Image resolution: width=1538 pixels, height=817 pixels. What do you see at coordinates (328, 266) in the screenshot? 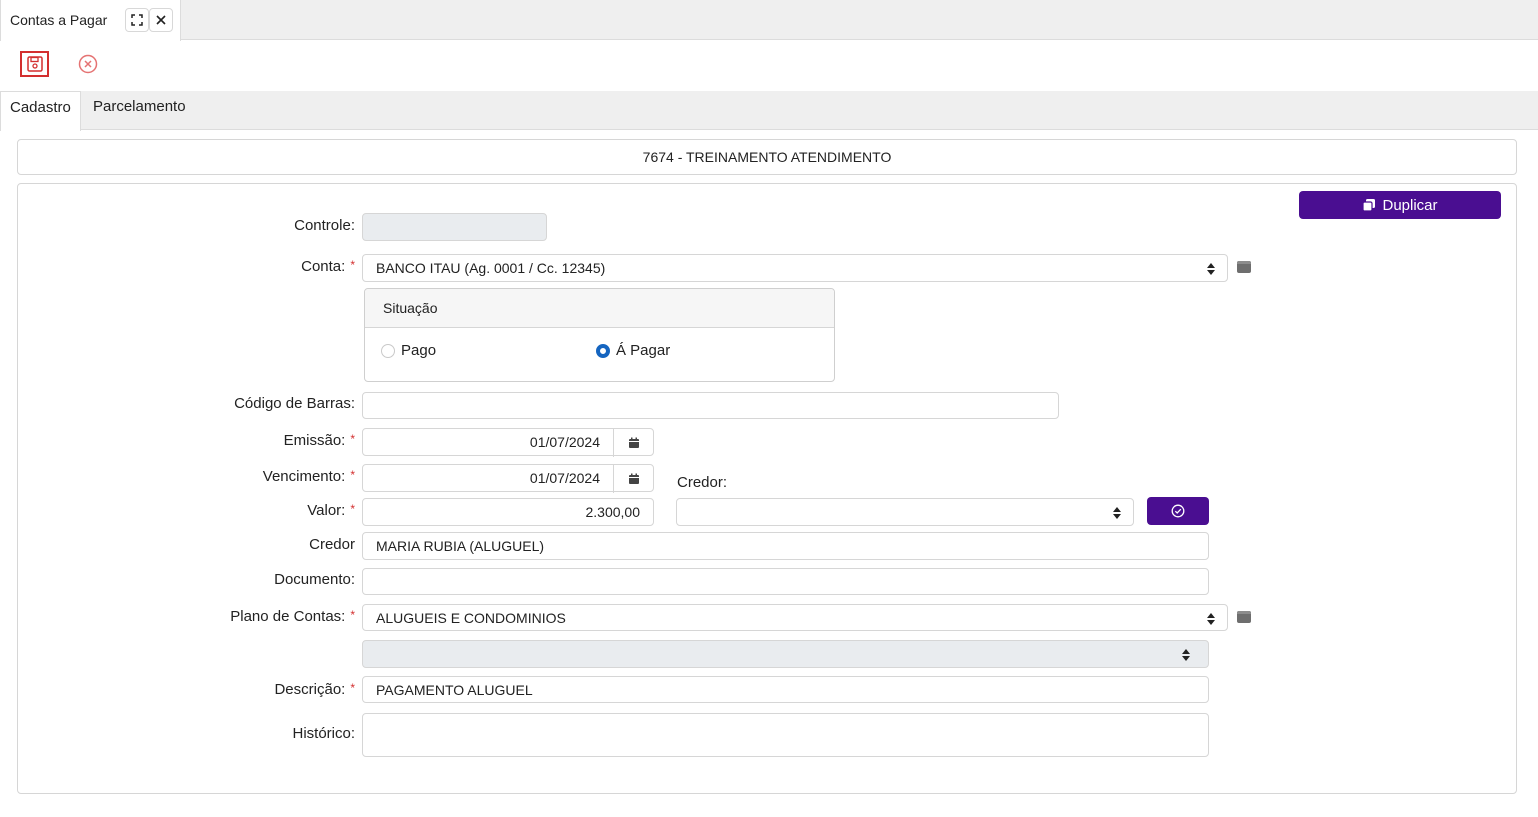
I see `conta-label: Conta: *` at bounding box center [328, 266].